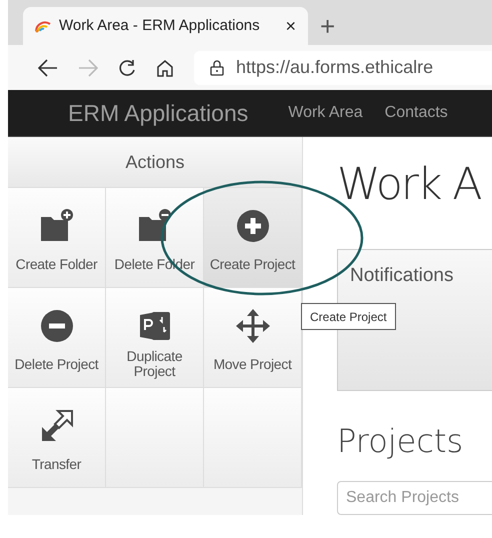 This screenshot has width=492, height=538. What do you see at coordinates (57, 326) in the screenshot?
I see `minus-circle-icon` at bounding box center [57, 326].